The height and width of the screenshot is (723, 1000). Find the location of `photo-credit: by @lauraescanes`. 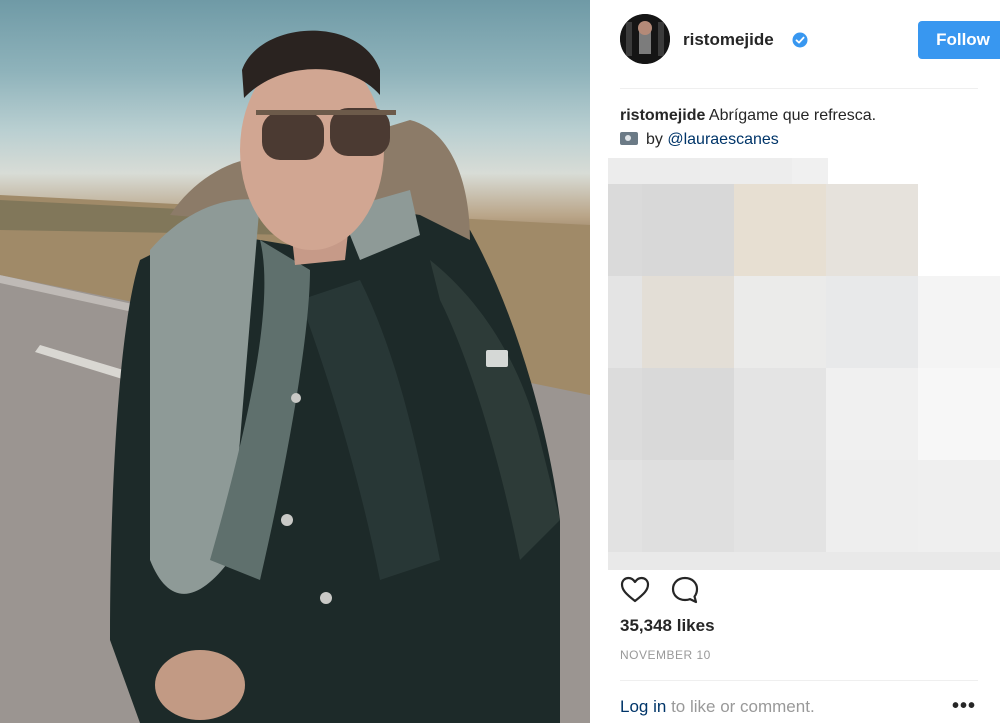

photo-credit: by @lauraescanes is located at coordinates (699, 140).